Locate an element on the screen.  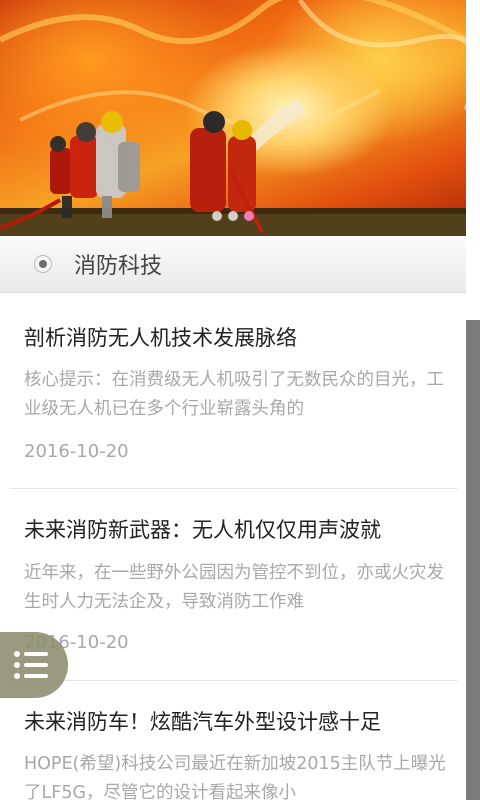
article-title: 未来消防车！炫酷汽车外型设计感十足 is located at coordinates (202, 721).